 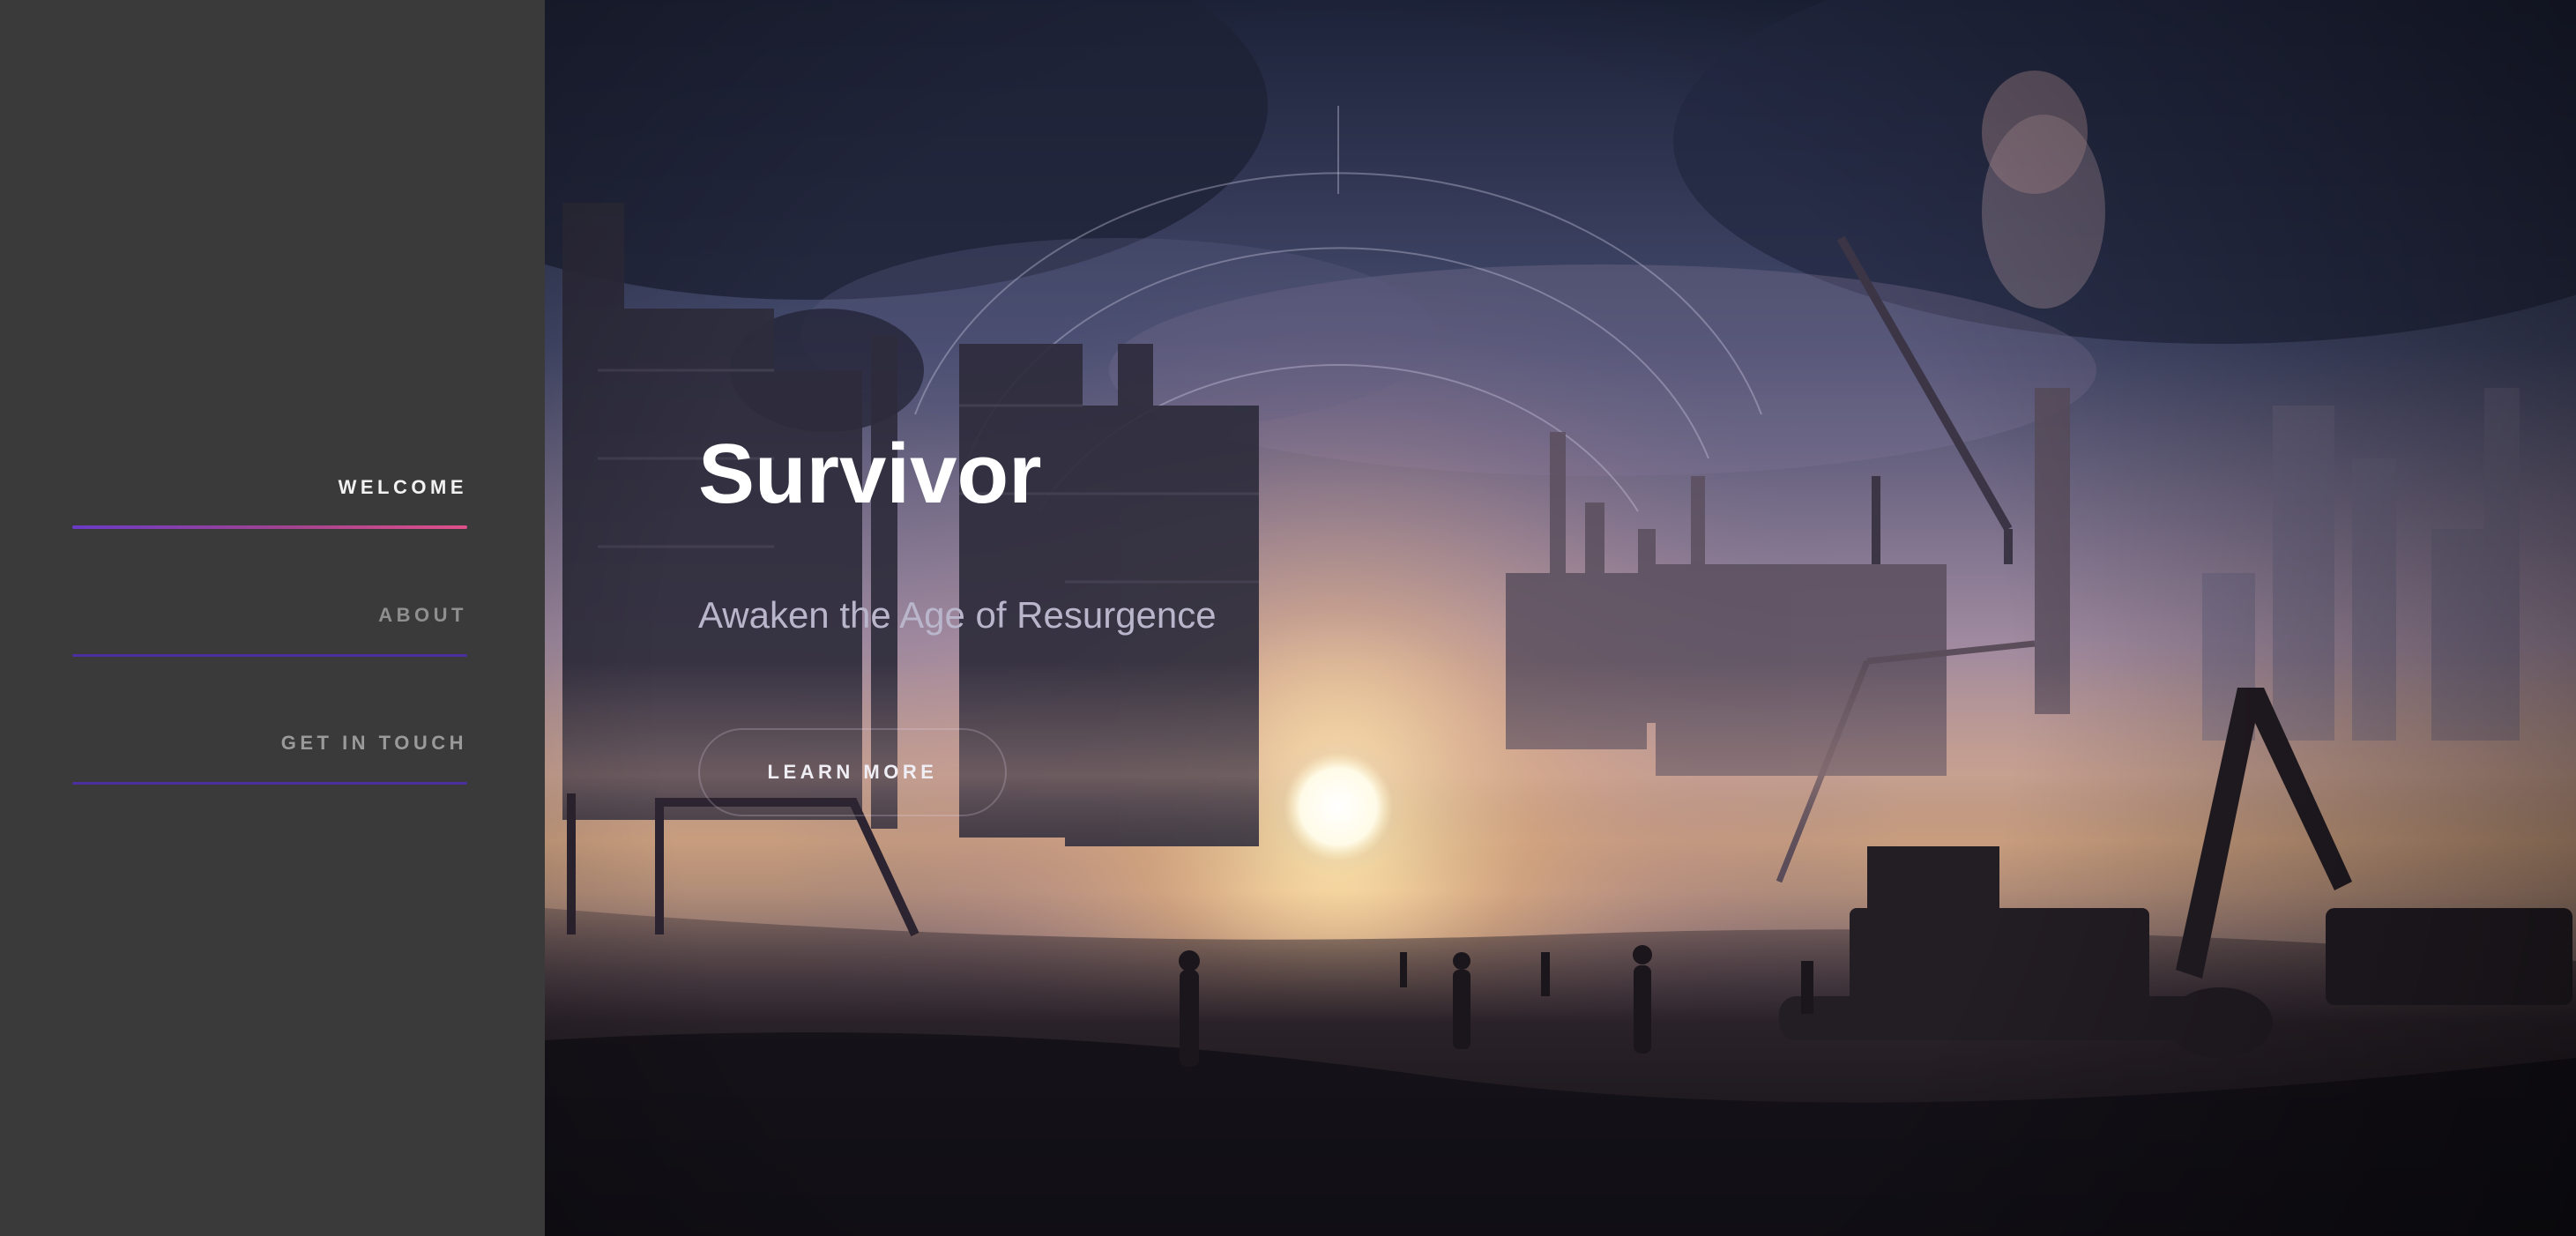 What do you see at coordinates (422, 615) in the screenshot?
I see `nav-label-about: ABOUT` at bounding box center [422, 615].